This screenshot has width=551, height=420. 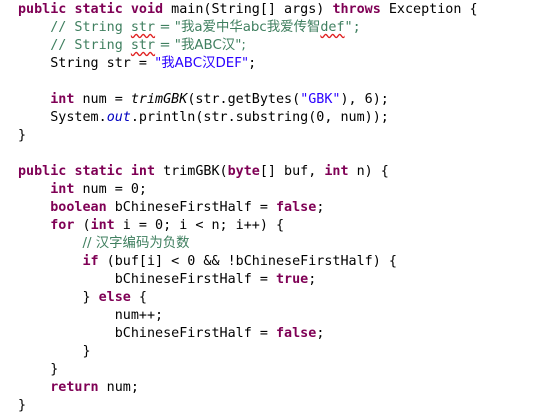 What do you see at coordinates (138, 297) in the screenshot?
I see `code-token: {` at bounding box center [138, 297].